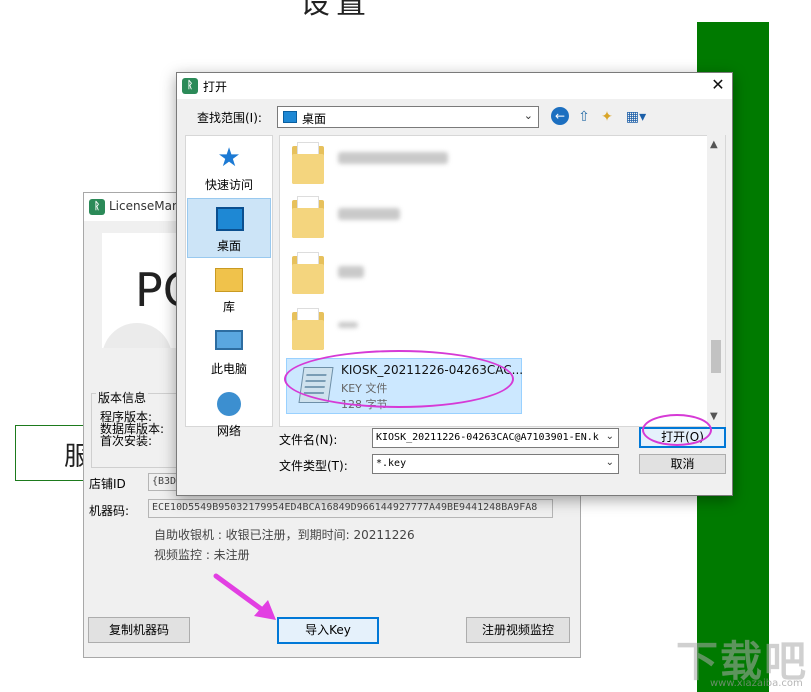  Describe the element at coordinates (714, 144) in the screenshot. I see `scroll-up-icon: ▲` at that location.